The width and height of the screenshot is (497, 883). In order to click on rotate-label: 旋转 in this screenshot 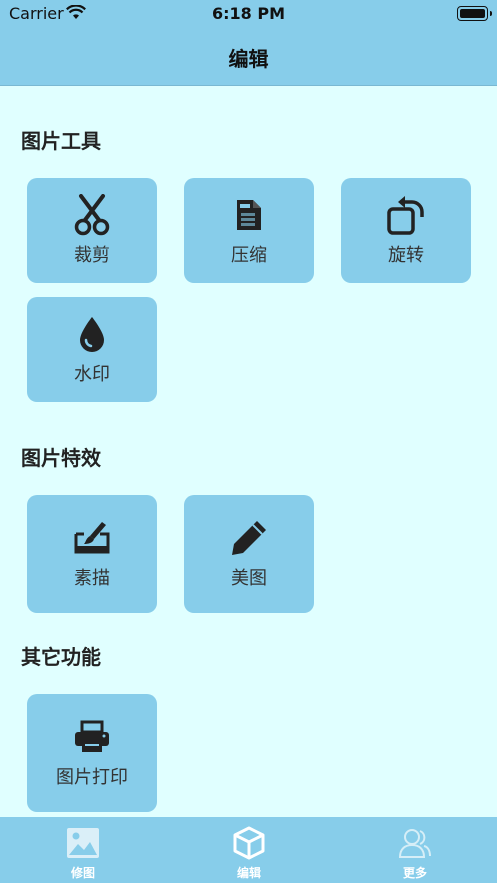, I will do `click(406, 255)`.